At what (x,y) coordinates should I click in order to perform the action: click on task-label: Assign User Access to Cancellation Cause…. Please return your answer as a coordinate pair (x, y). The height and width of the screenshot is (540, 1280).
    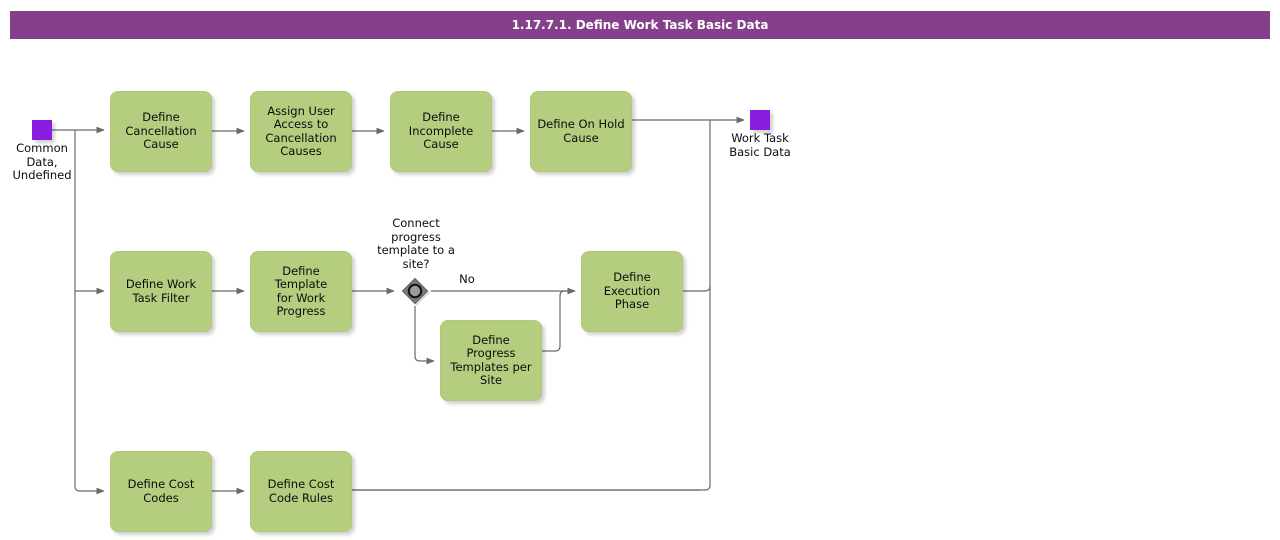
    Looking at the image, I should click on (301, 130).